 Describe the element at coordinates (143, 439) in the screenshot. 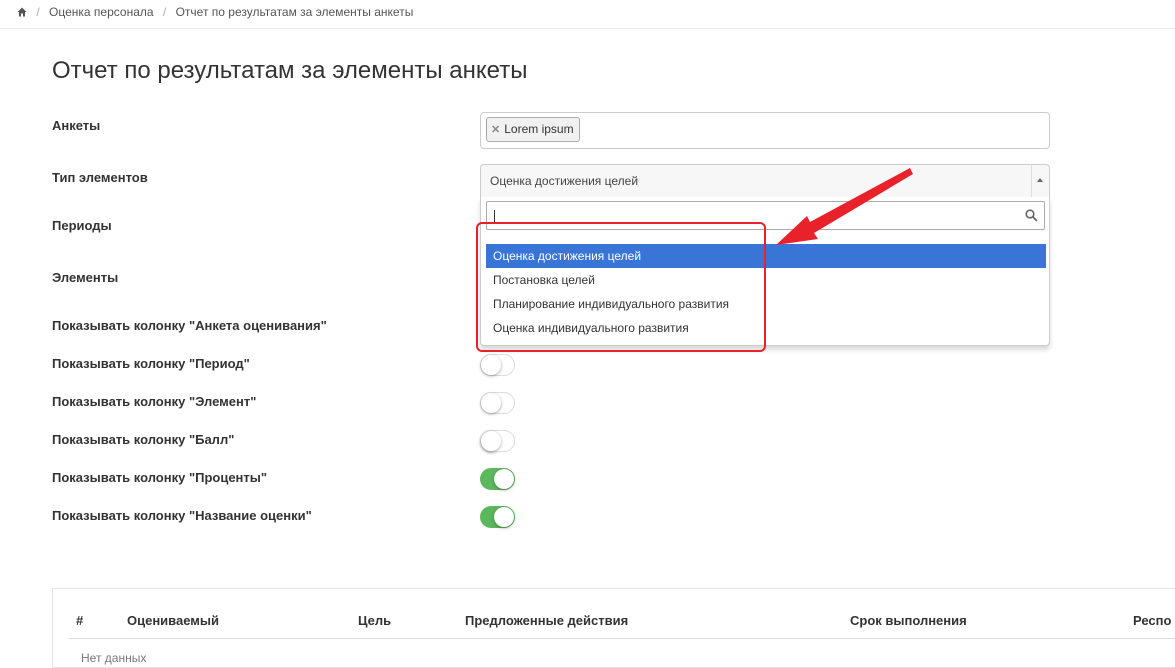

I see `toggle-label-score: Показывать колонку "Балл"` at that location.